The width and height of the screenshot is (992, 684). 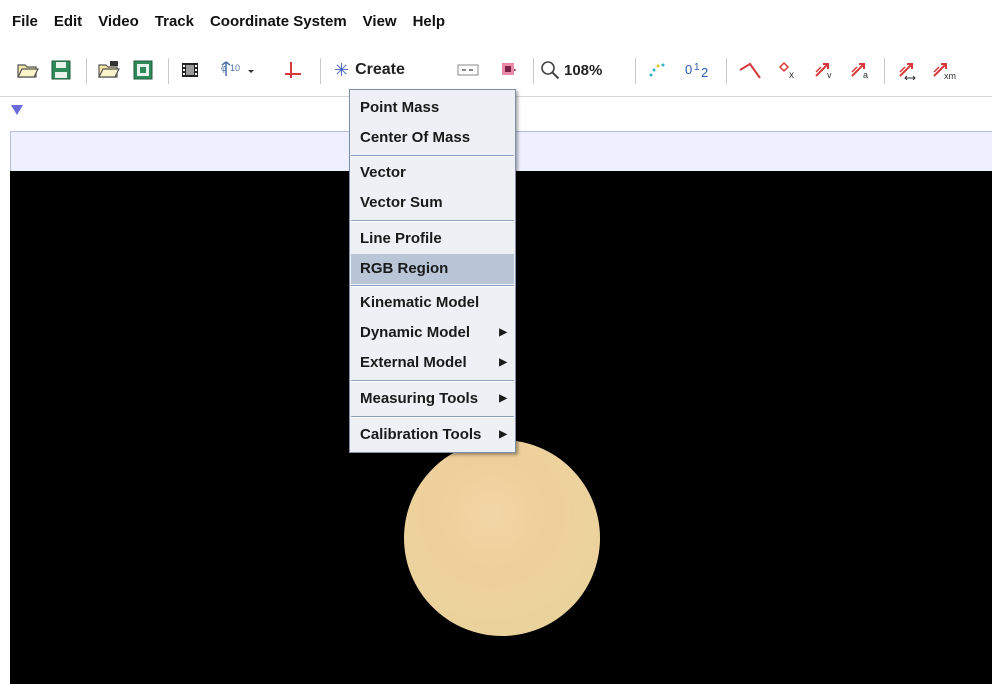 I want to click on menu-item-calibration-tools: Calibration Tools ▶, so click(x=432, y=435).